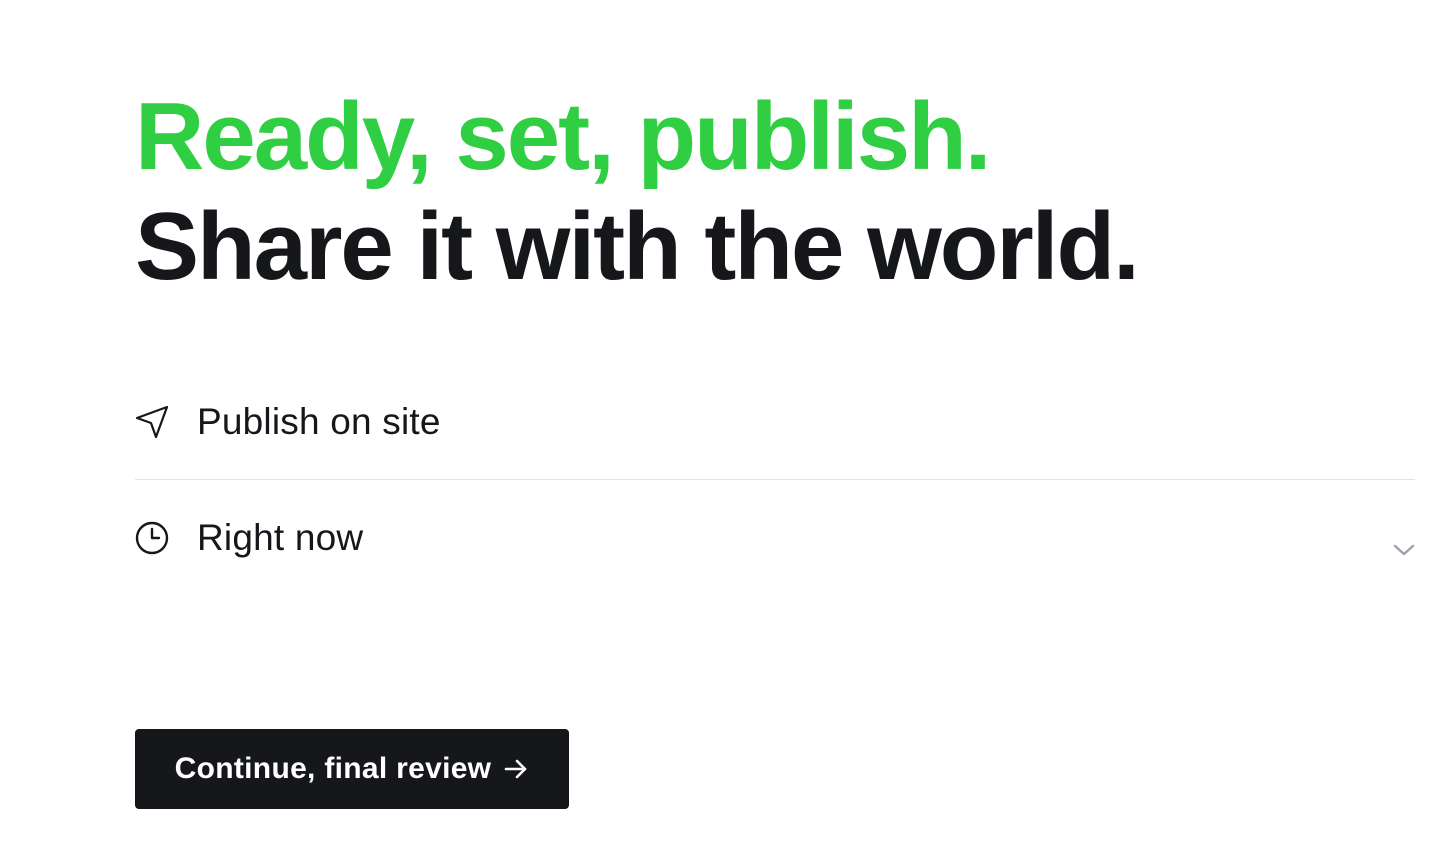 The image size is (1434, 859). Describe the element at coordinates (1404, 550) in the screenshot. I see `chevron-down-icon` at that location.